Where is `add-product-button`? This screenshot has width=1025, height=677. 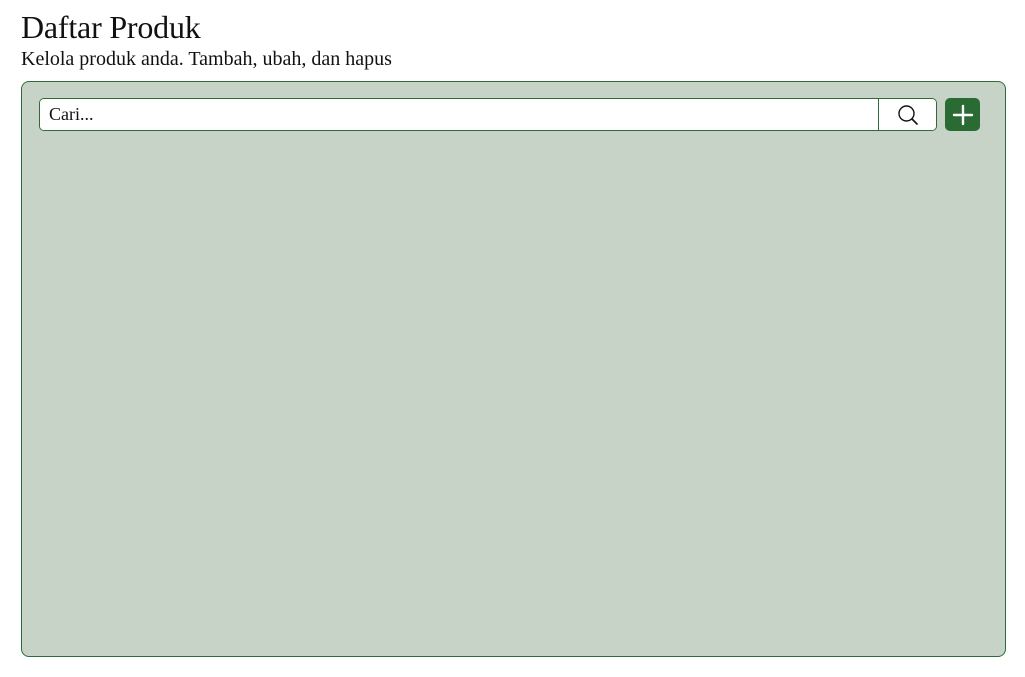
add-product-button is located at coordinates (962, 114).